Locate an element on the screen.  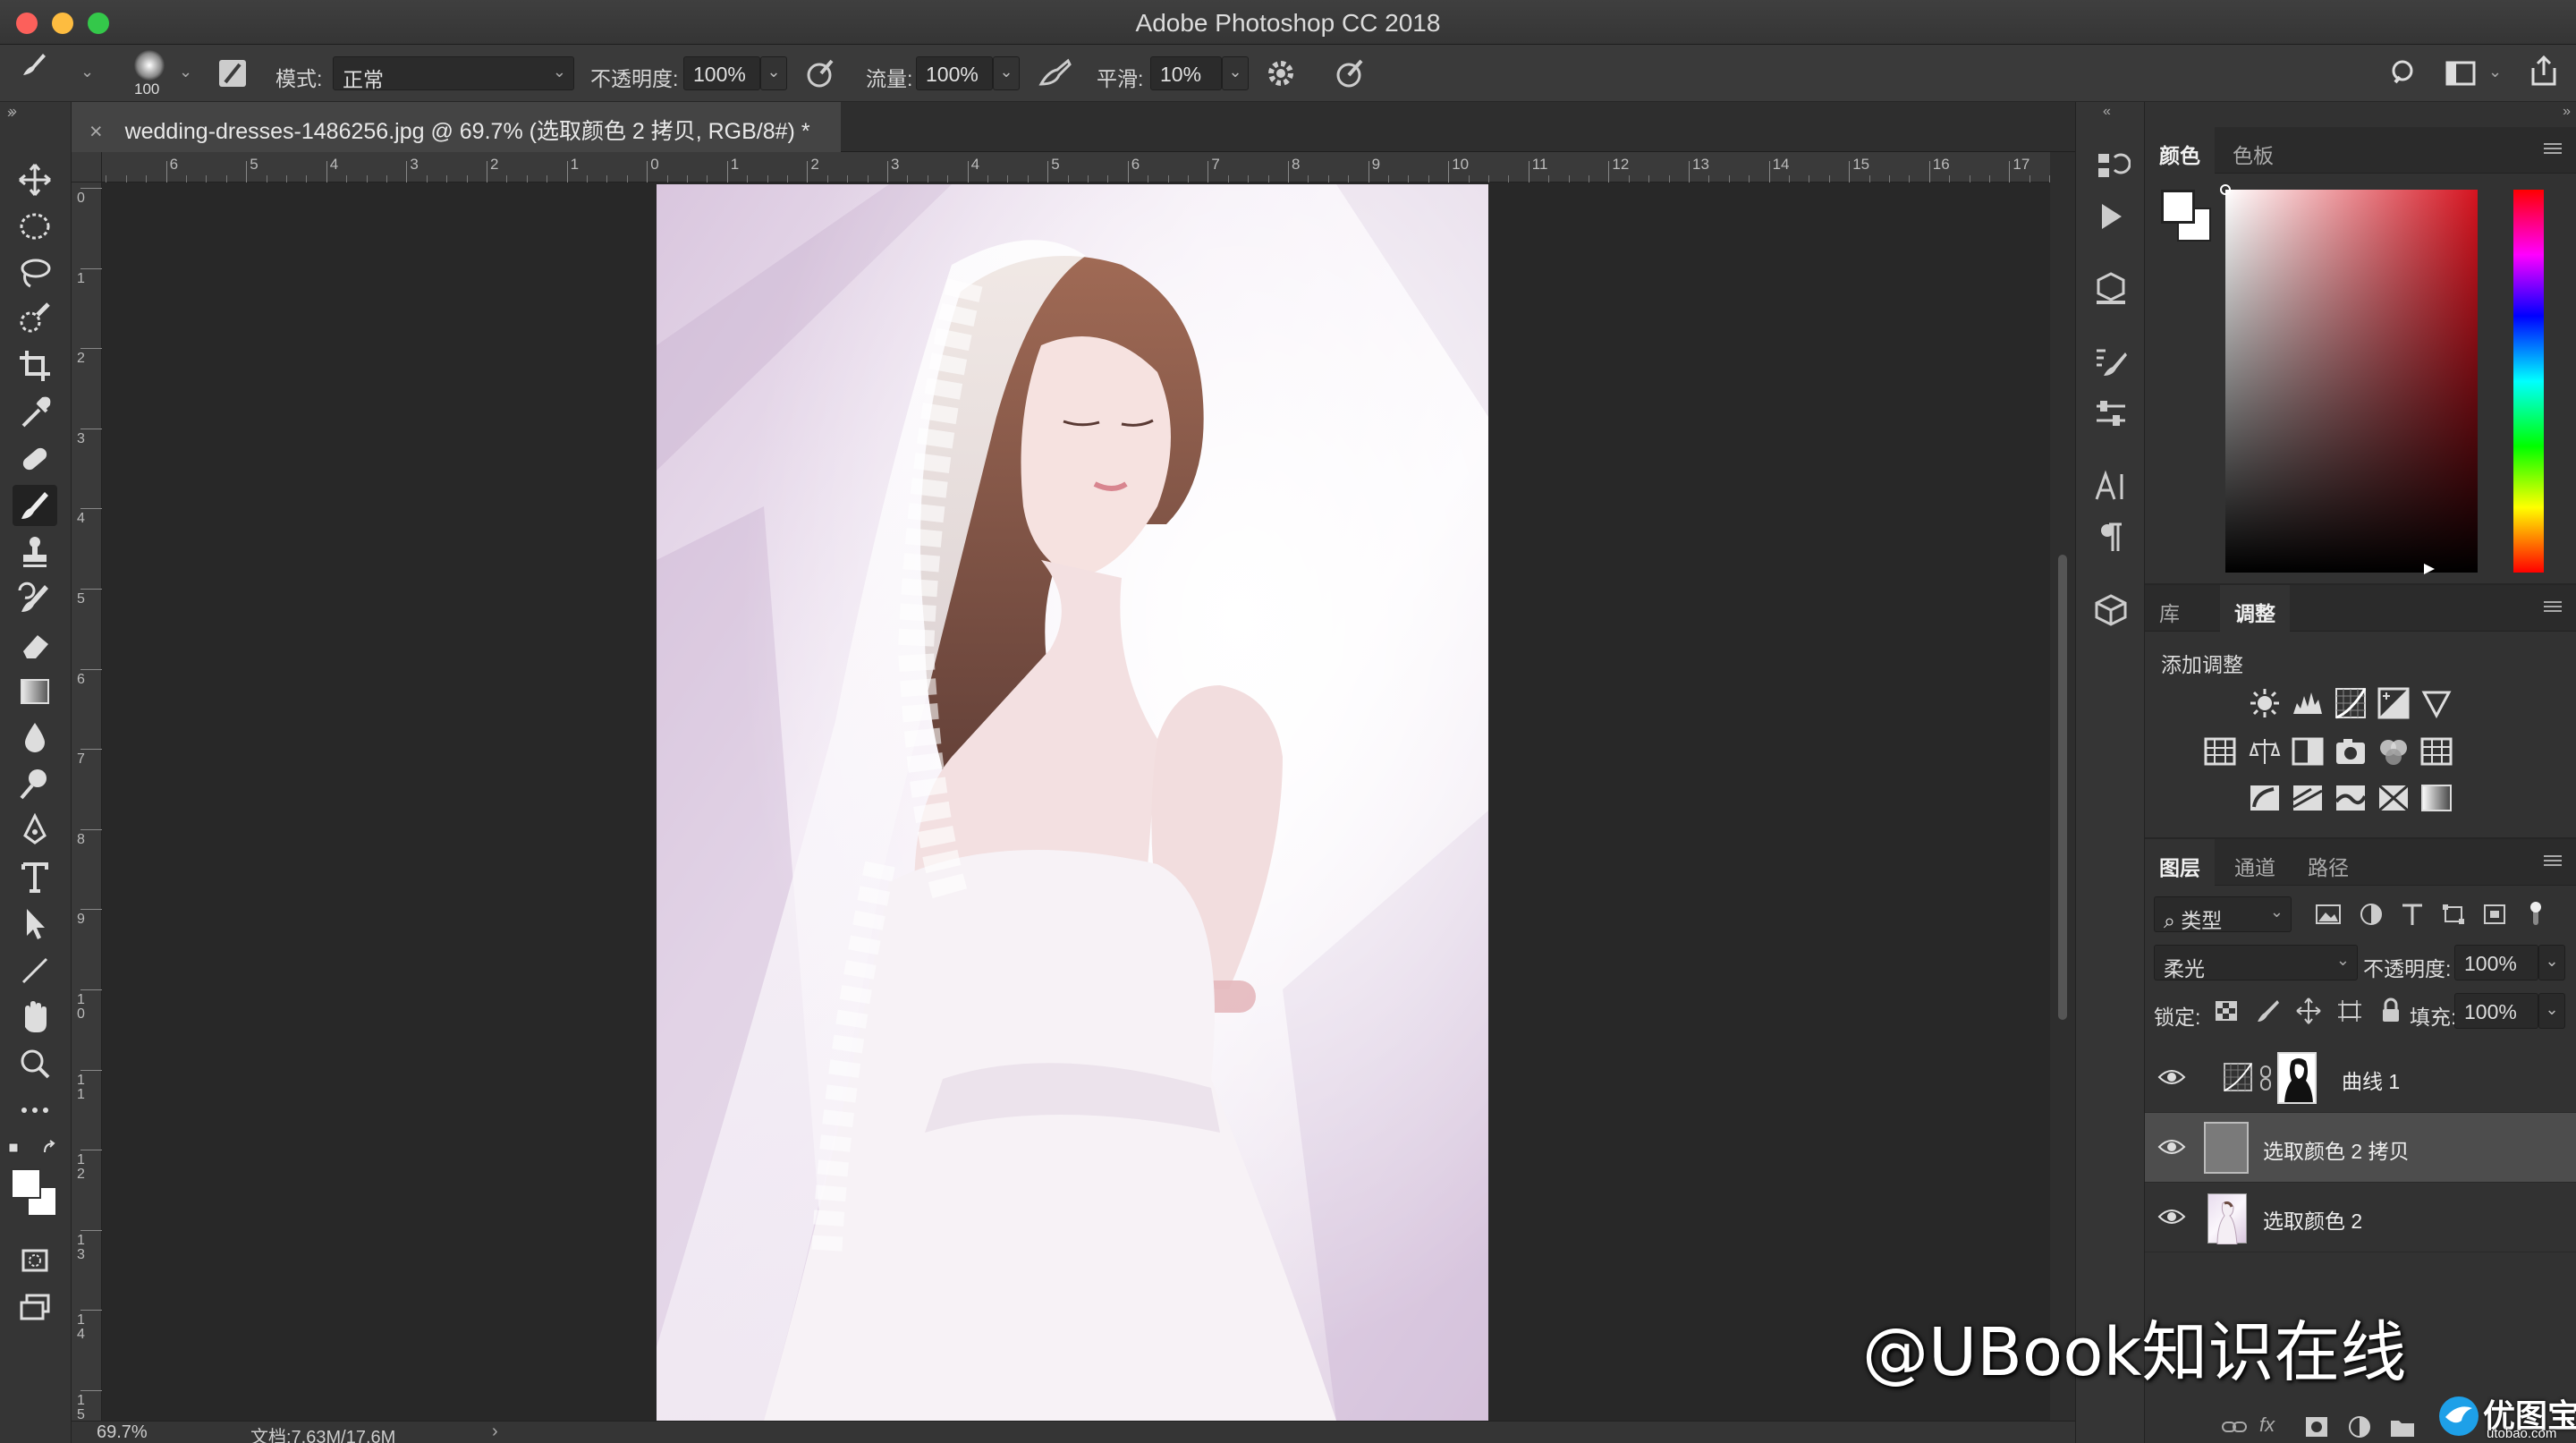
pen-tool-icon is located at coordinates (35, 831).